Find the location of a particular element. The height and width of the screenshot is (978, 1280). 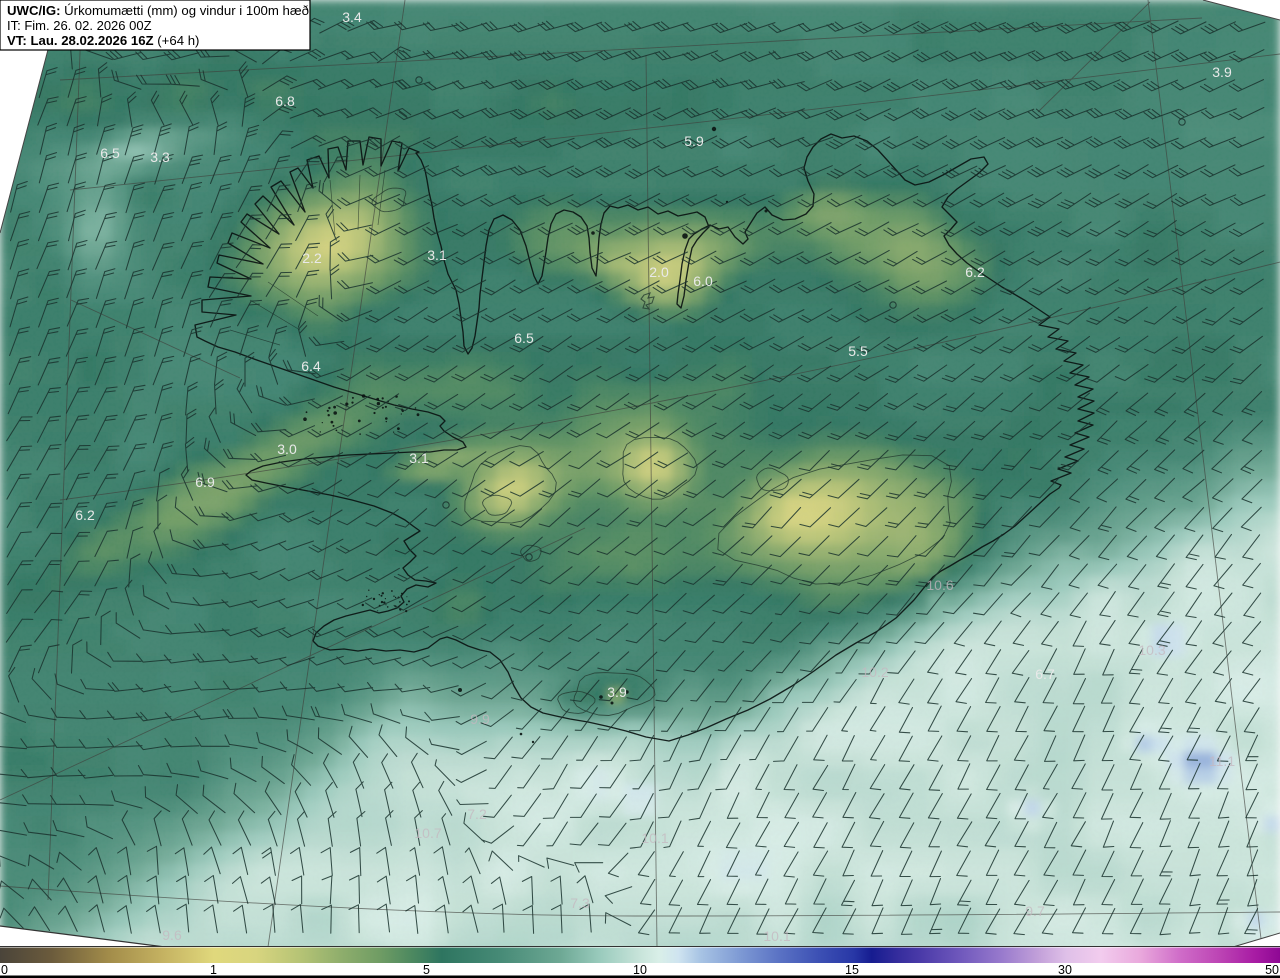

svg-text: 7.3 is located at coordinates (580, 903).